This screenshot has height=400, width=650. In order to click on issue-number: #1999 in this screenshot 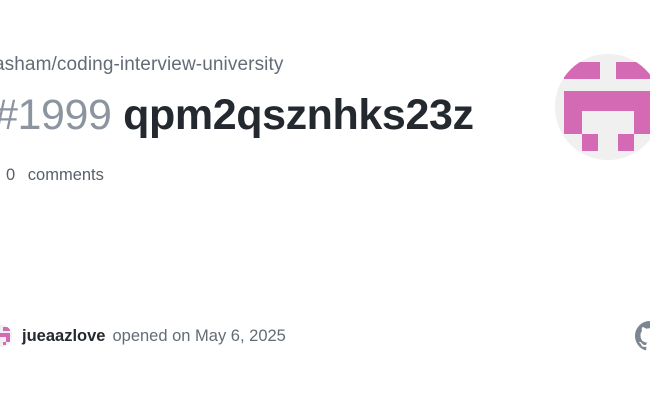, I will do `click(56, 115)`.